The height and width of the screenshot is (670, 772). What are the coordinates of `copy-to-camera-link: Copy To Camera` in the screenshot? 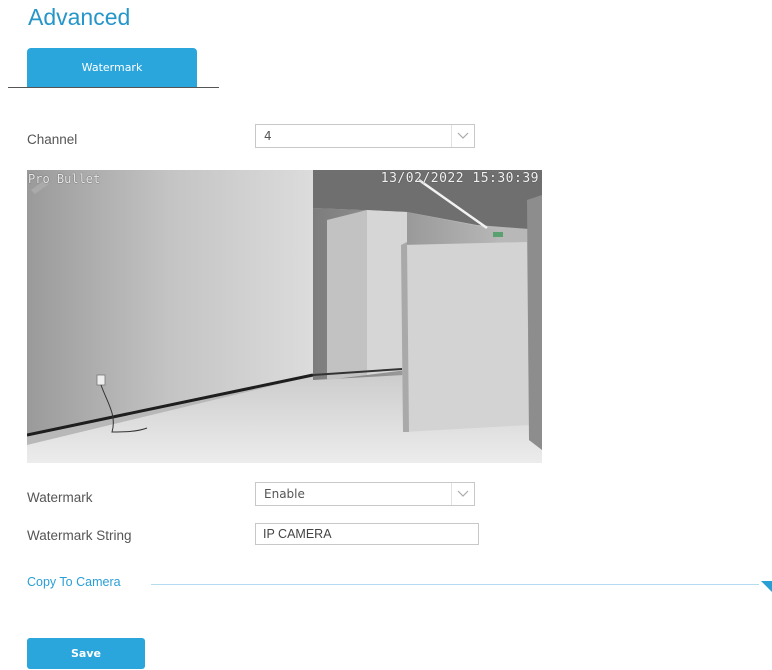 It's located at (74, 582).